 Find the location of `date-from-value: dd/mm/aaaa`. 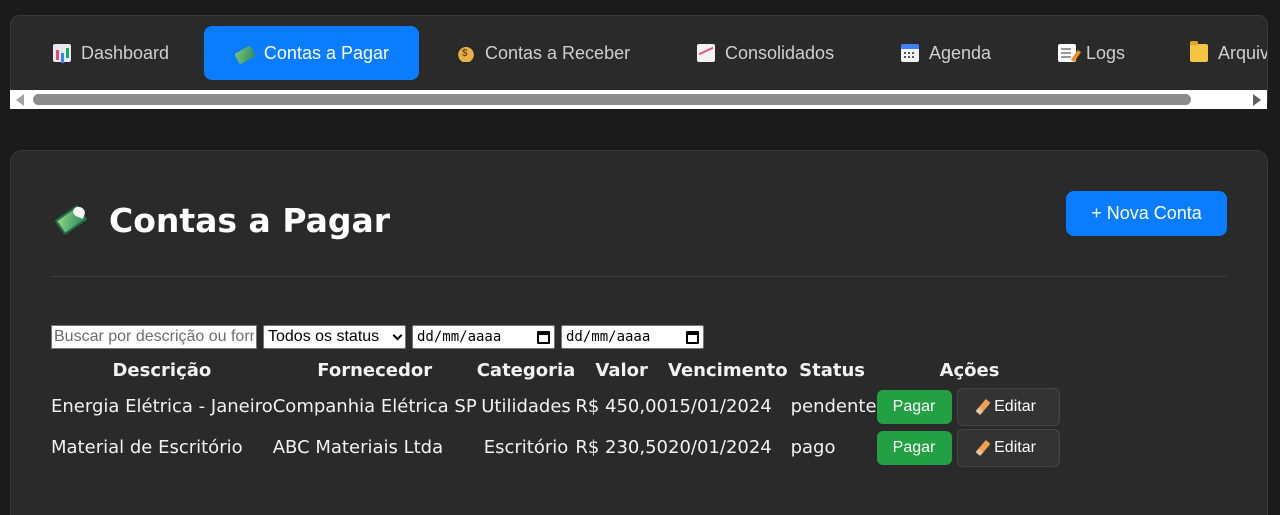

date-from-value: dd/mm/aaaa is located at coordinates (459, 337).